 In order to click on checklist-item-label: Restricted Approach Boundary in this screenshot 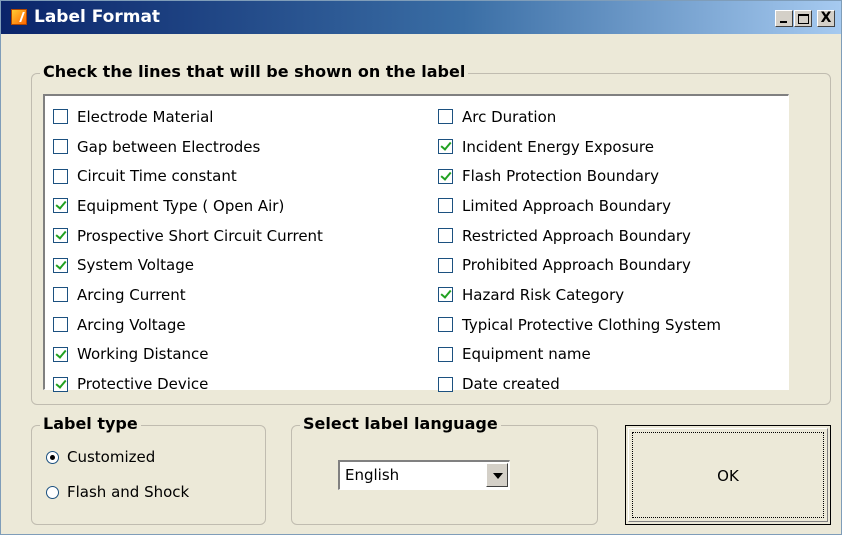, I will do `click(576, 235)`.